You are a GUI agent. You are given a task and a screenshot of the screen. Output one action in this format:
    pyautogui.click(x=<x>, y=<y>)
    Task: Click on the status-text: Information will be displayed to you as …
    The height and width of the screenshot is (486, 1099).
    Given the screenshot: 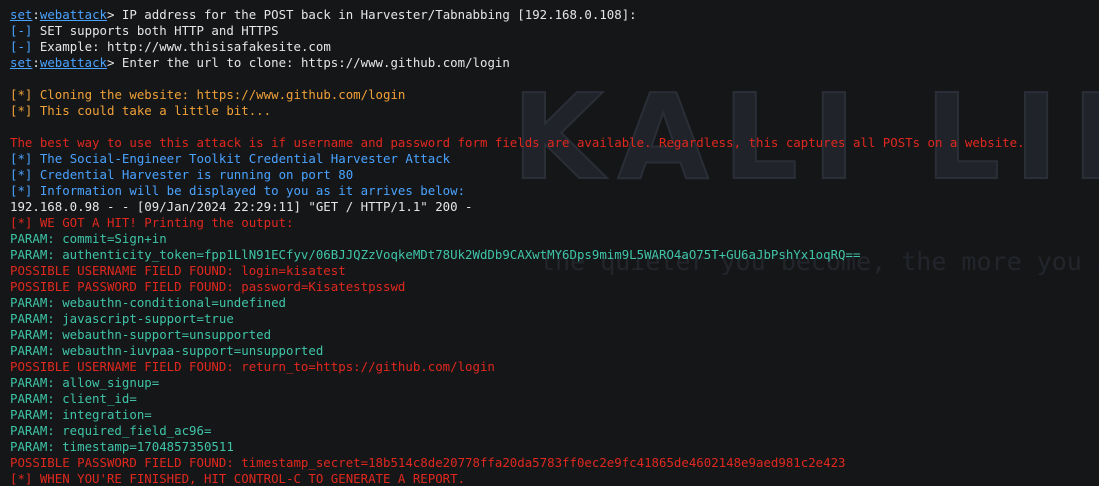 What is the action you would take?
    pyautogui.click(x=249, y=190)
    